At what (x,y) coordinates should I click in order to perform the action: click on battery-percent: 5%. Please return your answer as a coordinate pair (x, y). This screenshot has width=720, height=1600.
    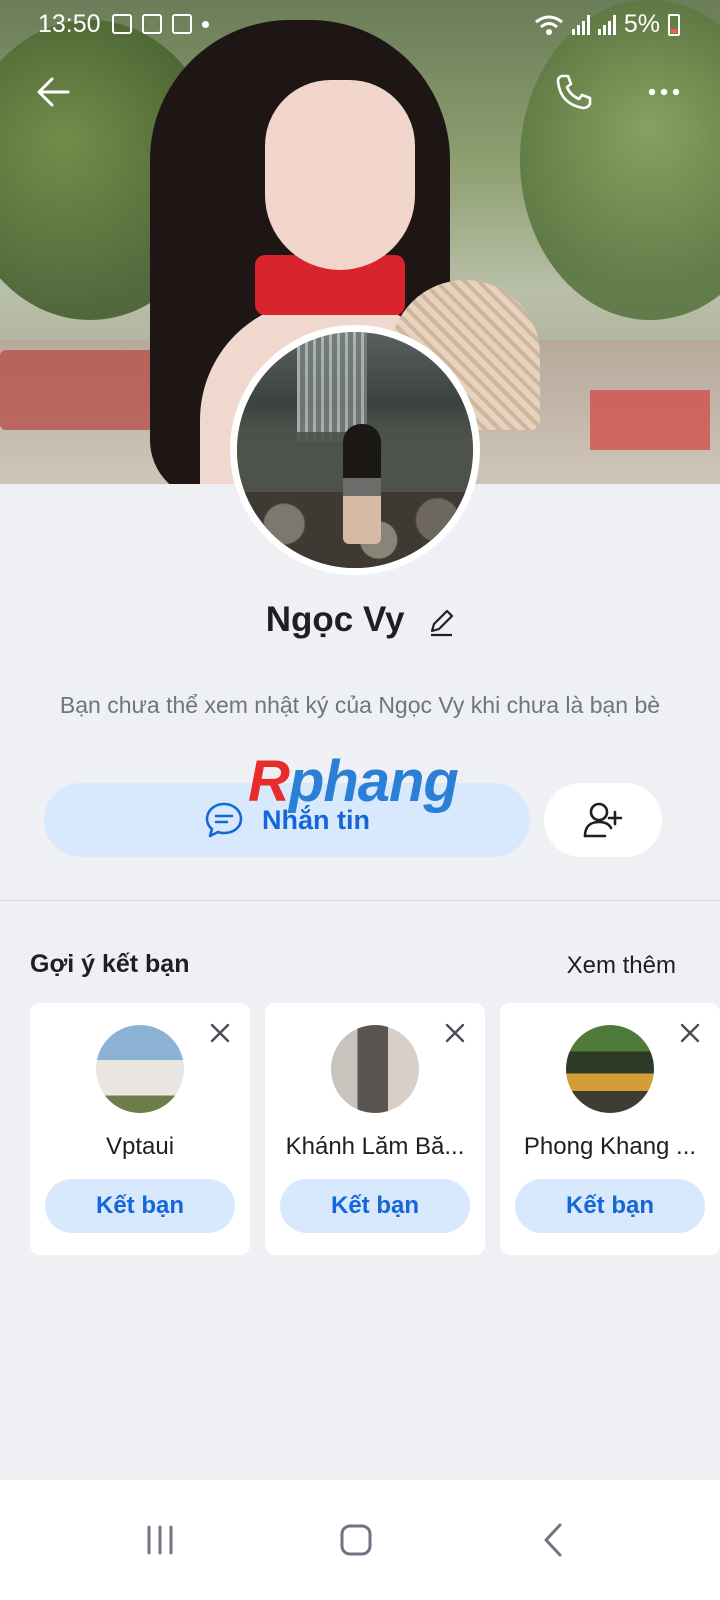
    Looking at the image, I should click on (641, 24).